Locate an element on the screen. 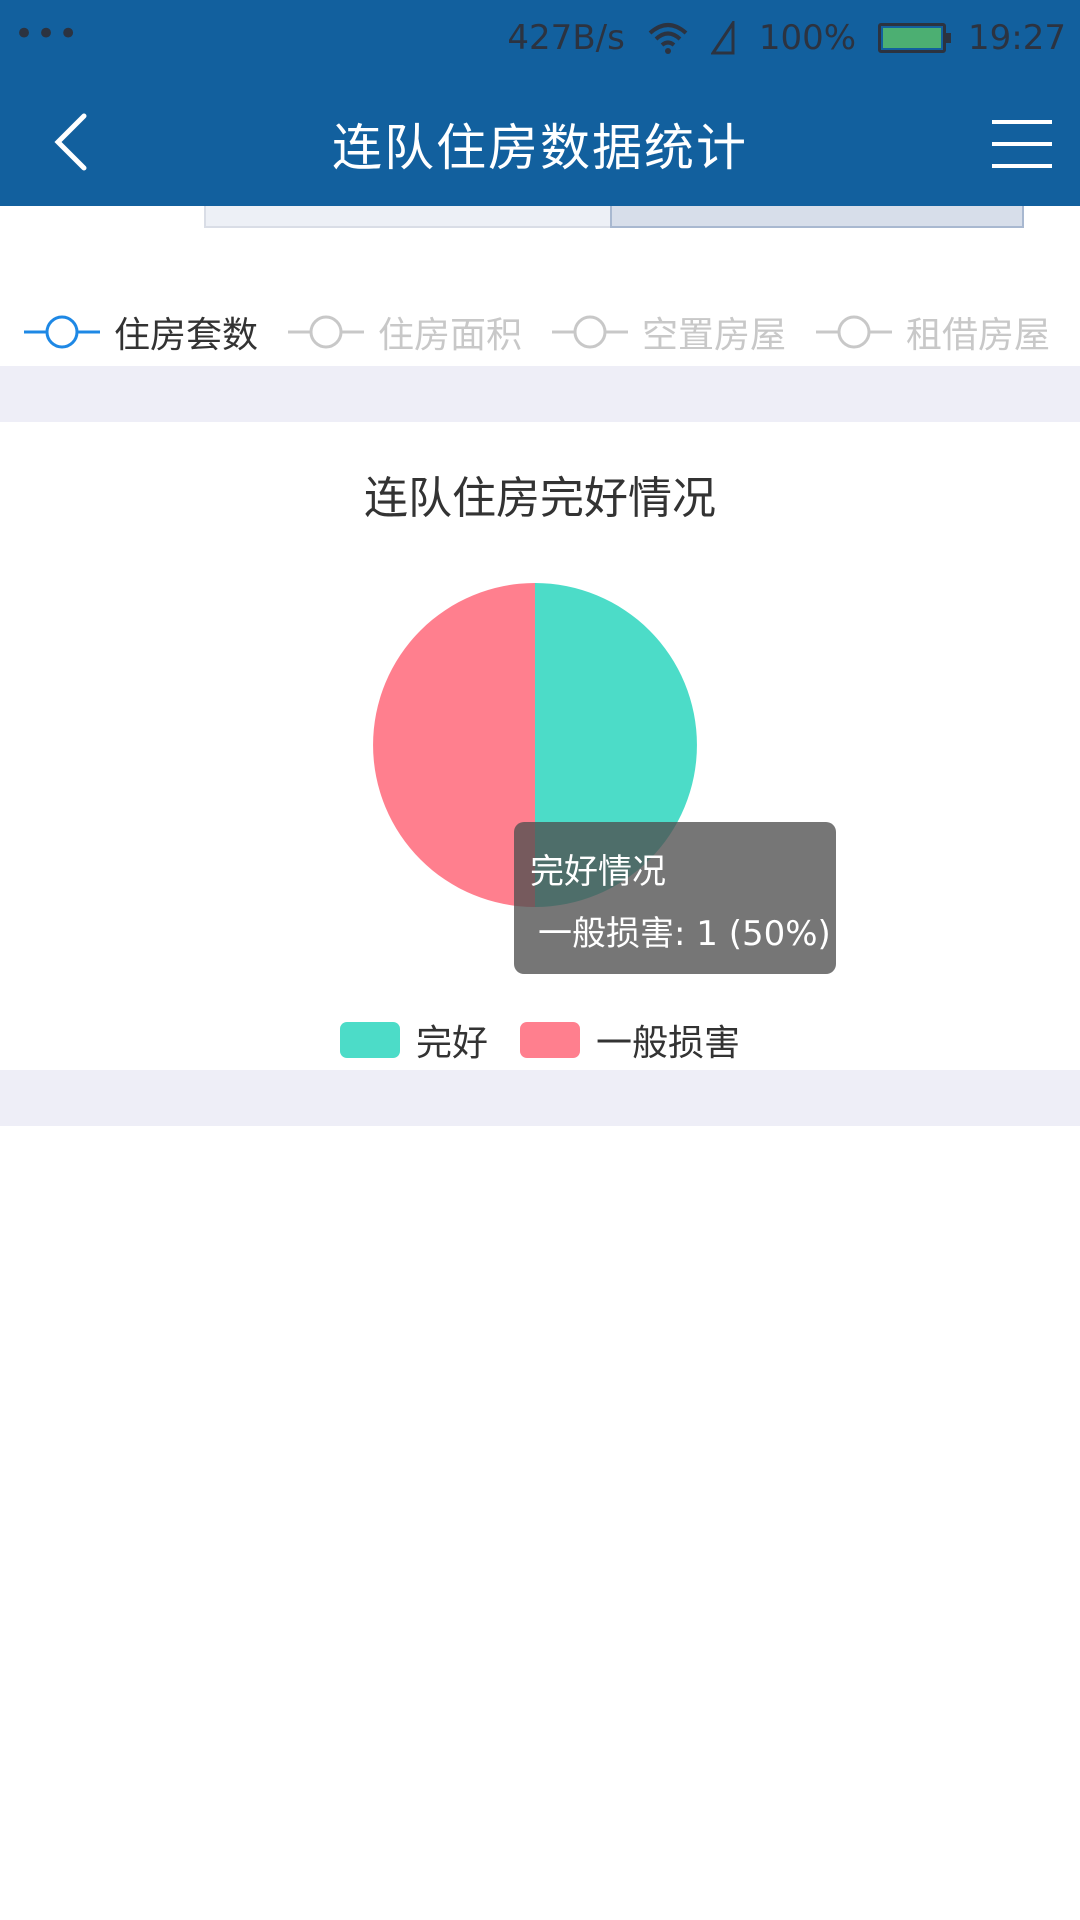  series-tab-label: 住房面积 is located at coordinates (450, 335).